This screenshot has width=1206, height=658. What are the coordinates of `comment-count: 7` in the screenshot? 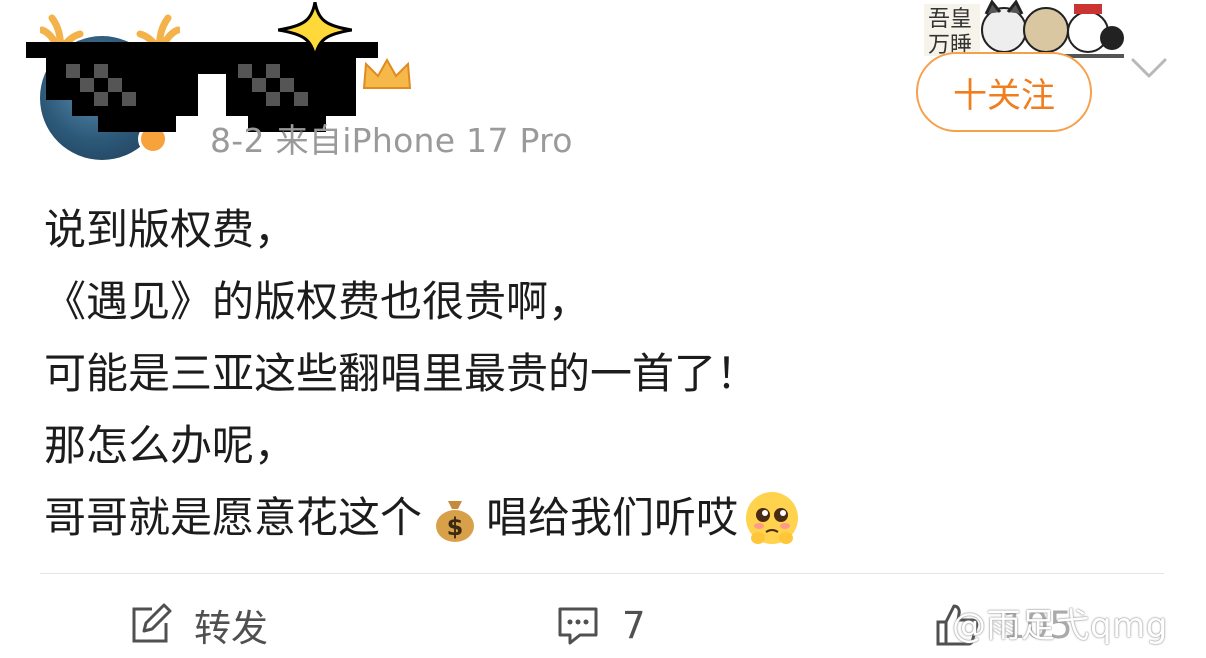 It's located at (634, 625).